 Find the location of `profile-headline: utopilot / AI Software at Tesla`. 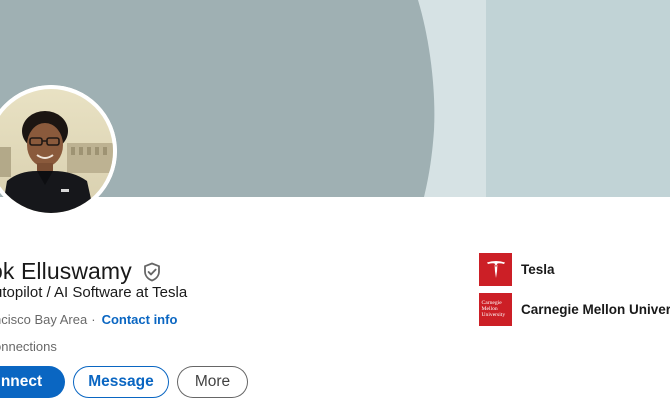

profile-headline: utopilot / AI Software at Tesla is located at coordinates (94, 292).